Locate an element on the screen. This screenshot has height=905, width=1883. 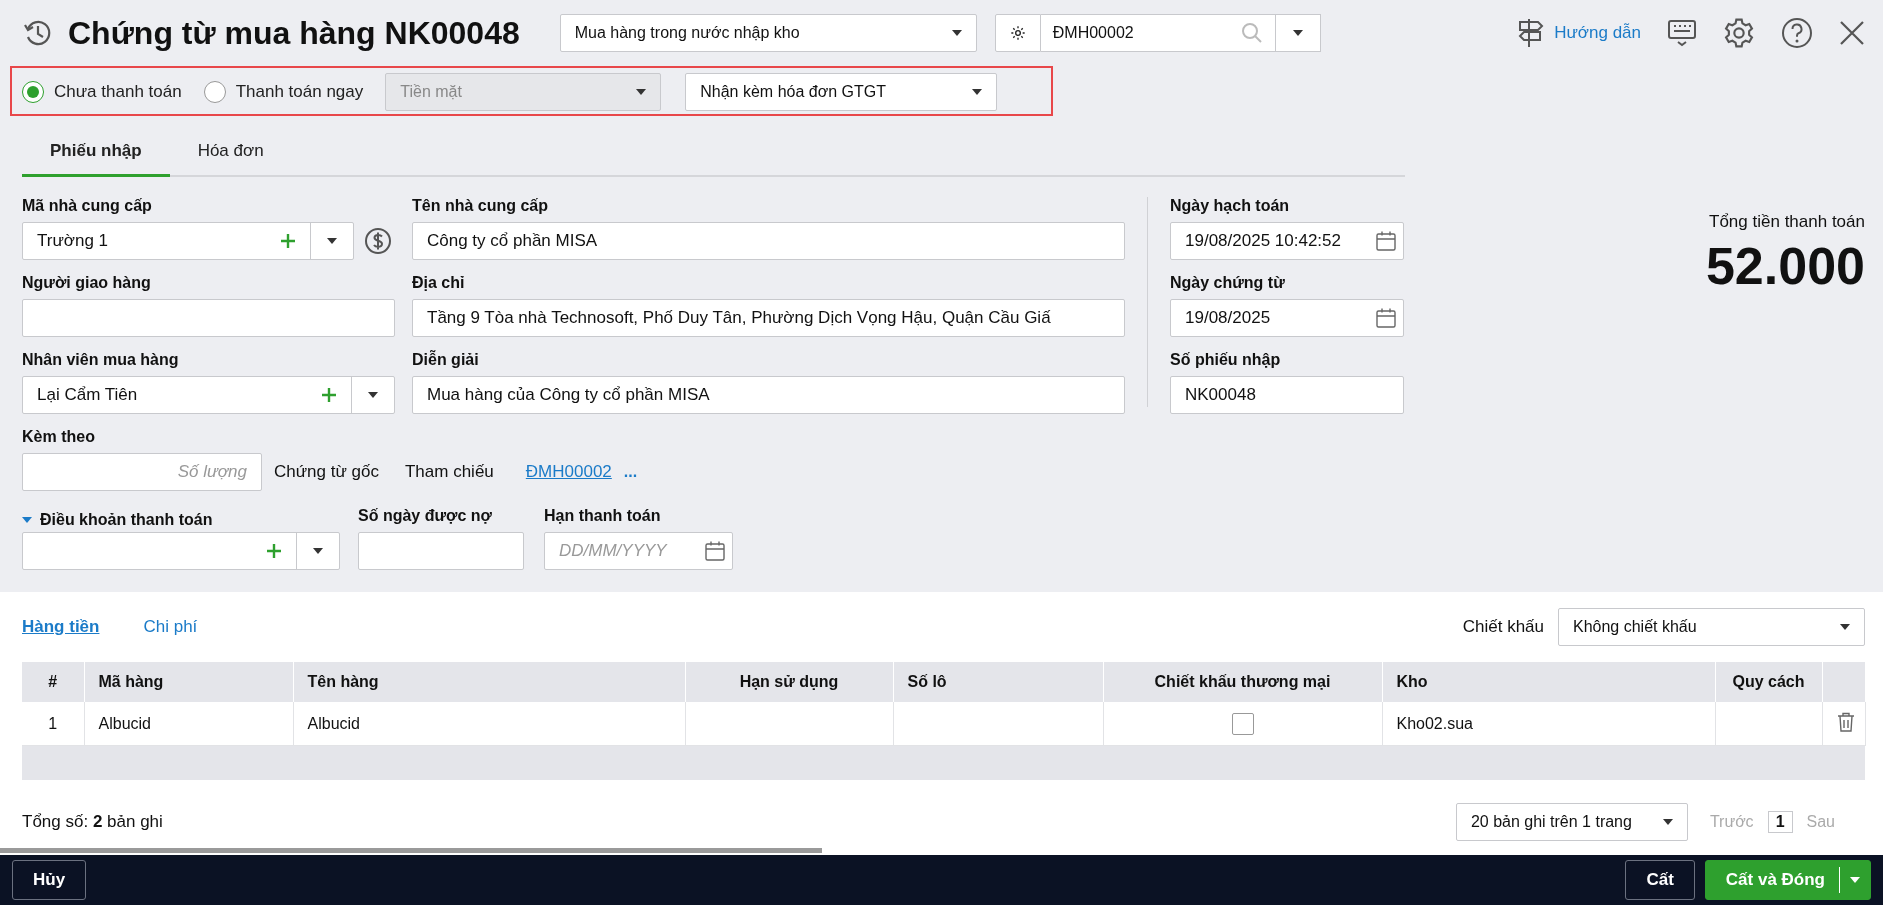
column-header: Mã hàng is located at coordinates (131, 681).